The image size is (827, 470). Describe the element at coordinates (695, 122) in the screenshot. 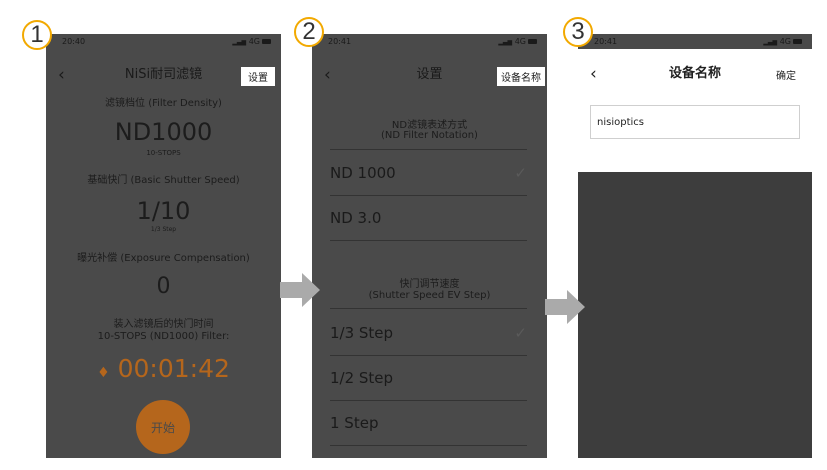

I see `device-name-input: nisioptics` at that location.